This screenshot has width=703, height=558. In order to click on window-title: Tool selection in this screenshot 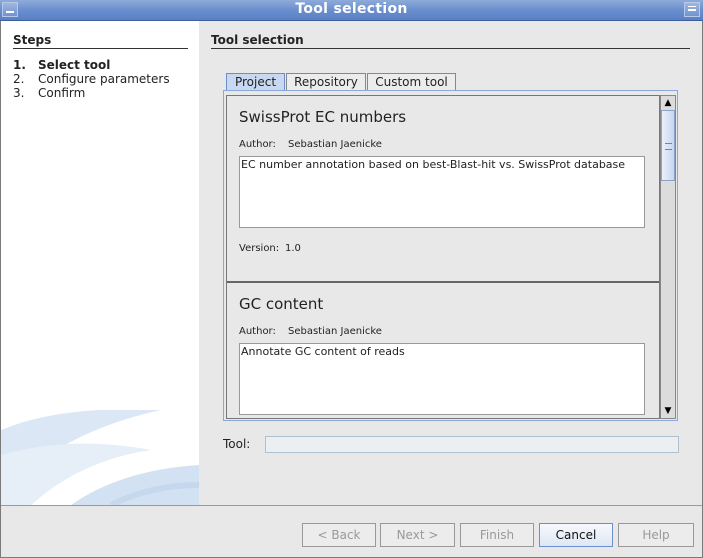, I will do `click(351, 9)`.